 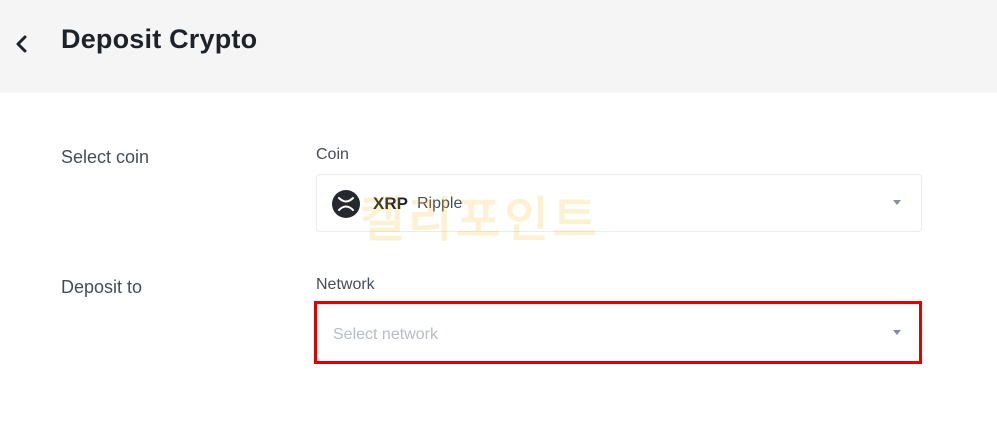 I want to click on back-button, so click(x=22, y=44).